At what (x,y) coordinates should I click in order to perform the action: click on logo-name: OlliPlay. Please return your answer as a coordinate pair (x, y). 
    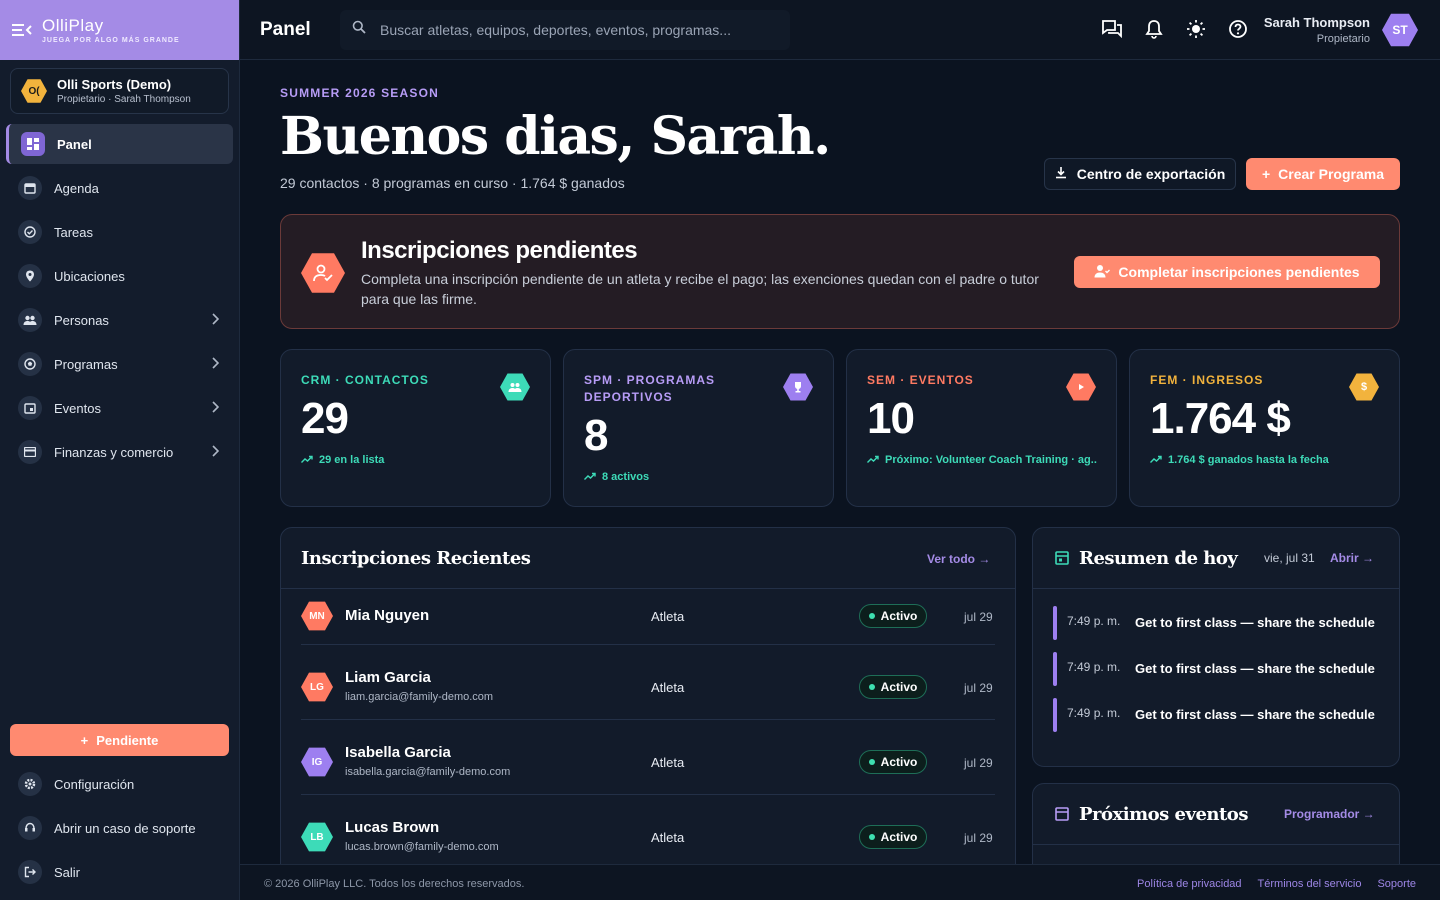
    Looking at the image, I should click on (73, 25).